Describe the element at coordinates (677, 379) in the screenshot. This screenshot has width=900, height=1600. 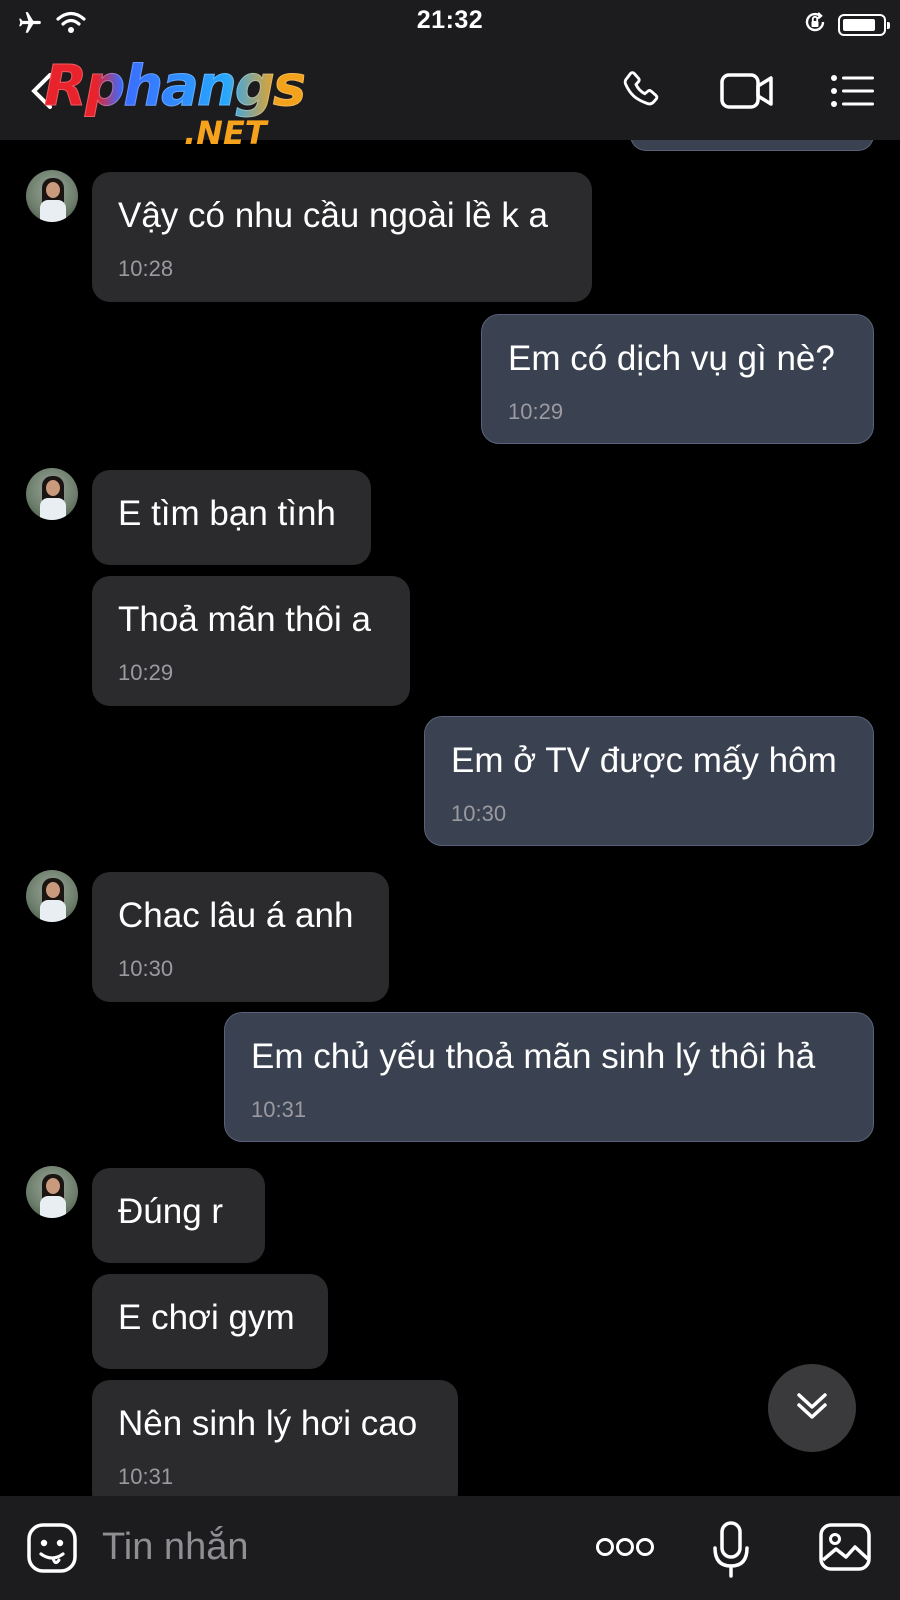
I see `message-bubble: Em có dịch vụ gì nè? 10:29` at that location.